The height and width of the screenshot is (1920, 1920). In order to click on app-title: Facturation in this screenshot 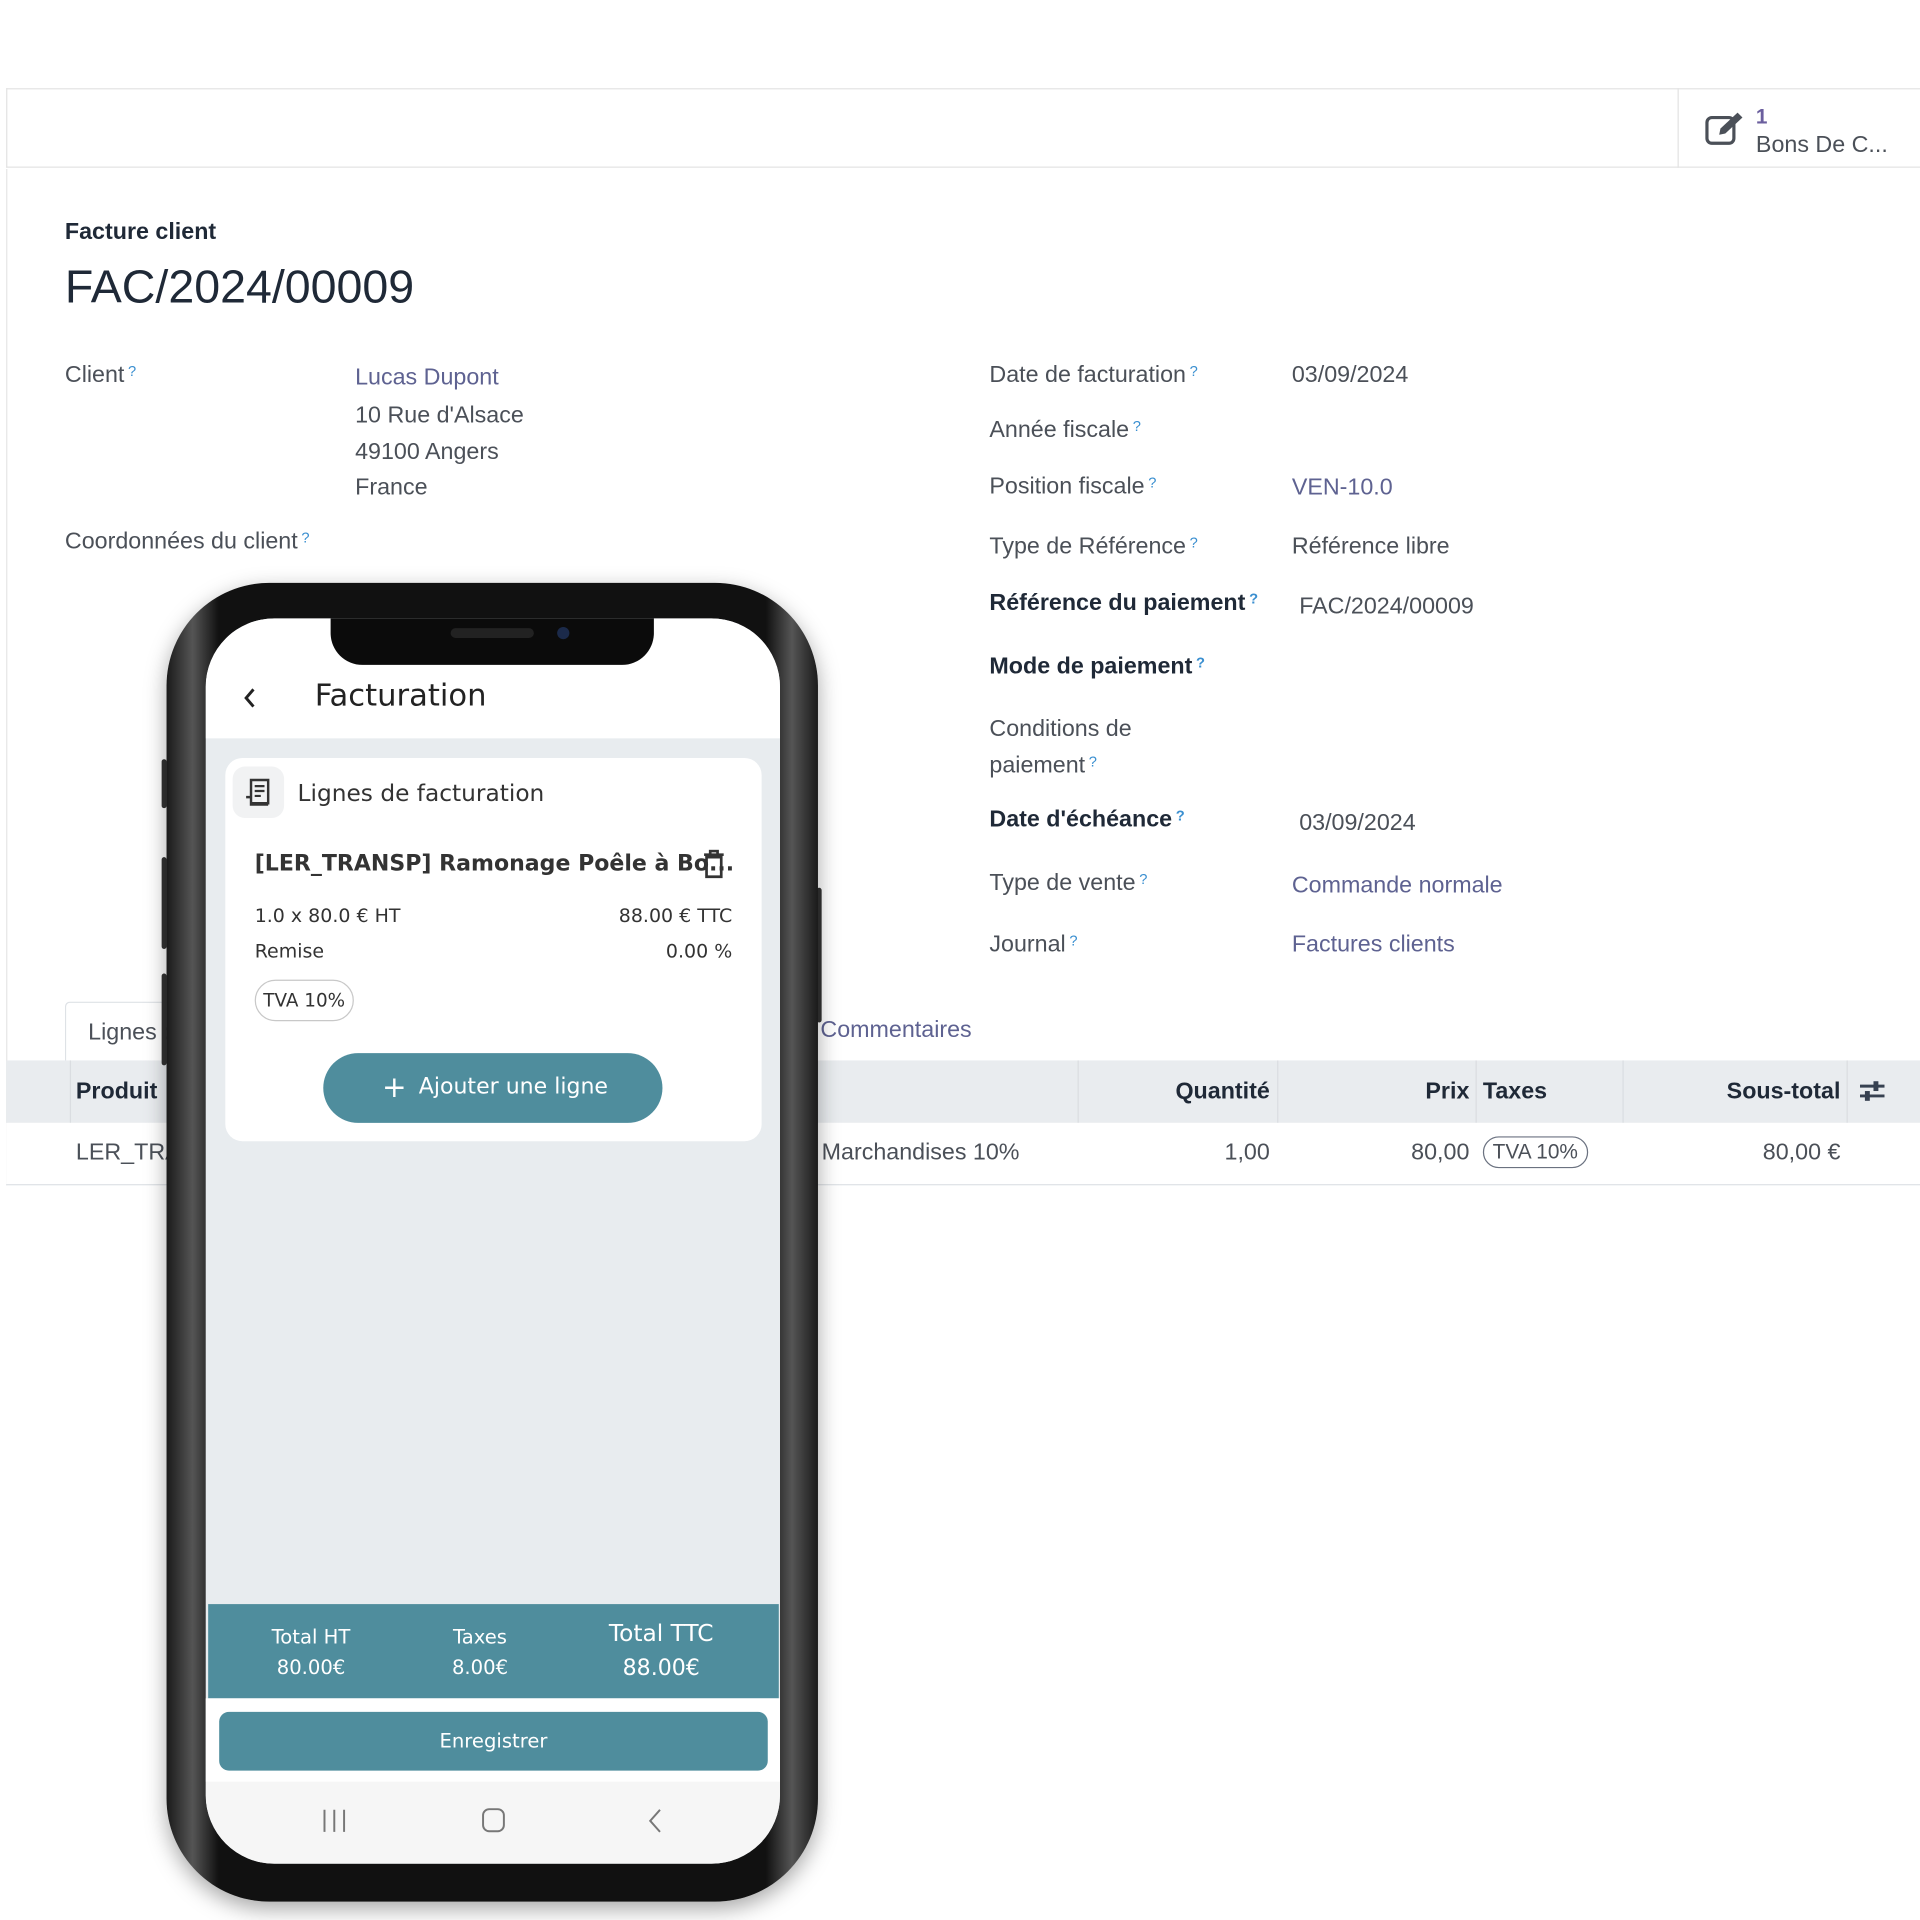, I will do `click(400, 695)`.